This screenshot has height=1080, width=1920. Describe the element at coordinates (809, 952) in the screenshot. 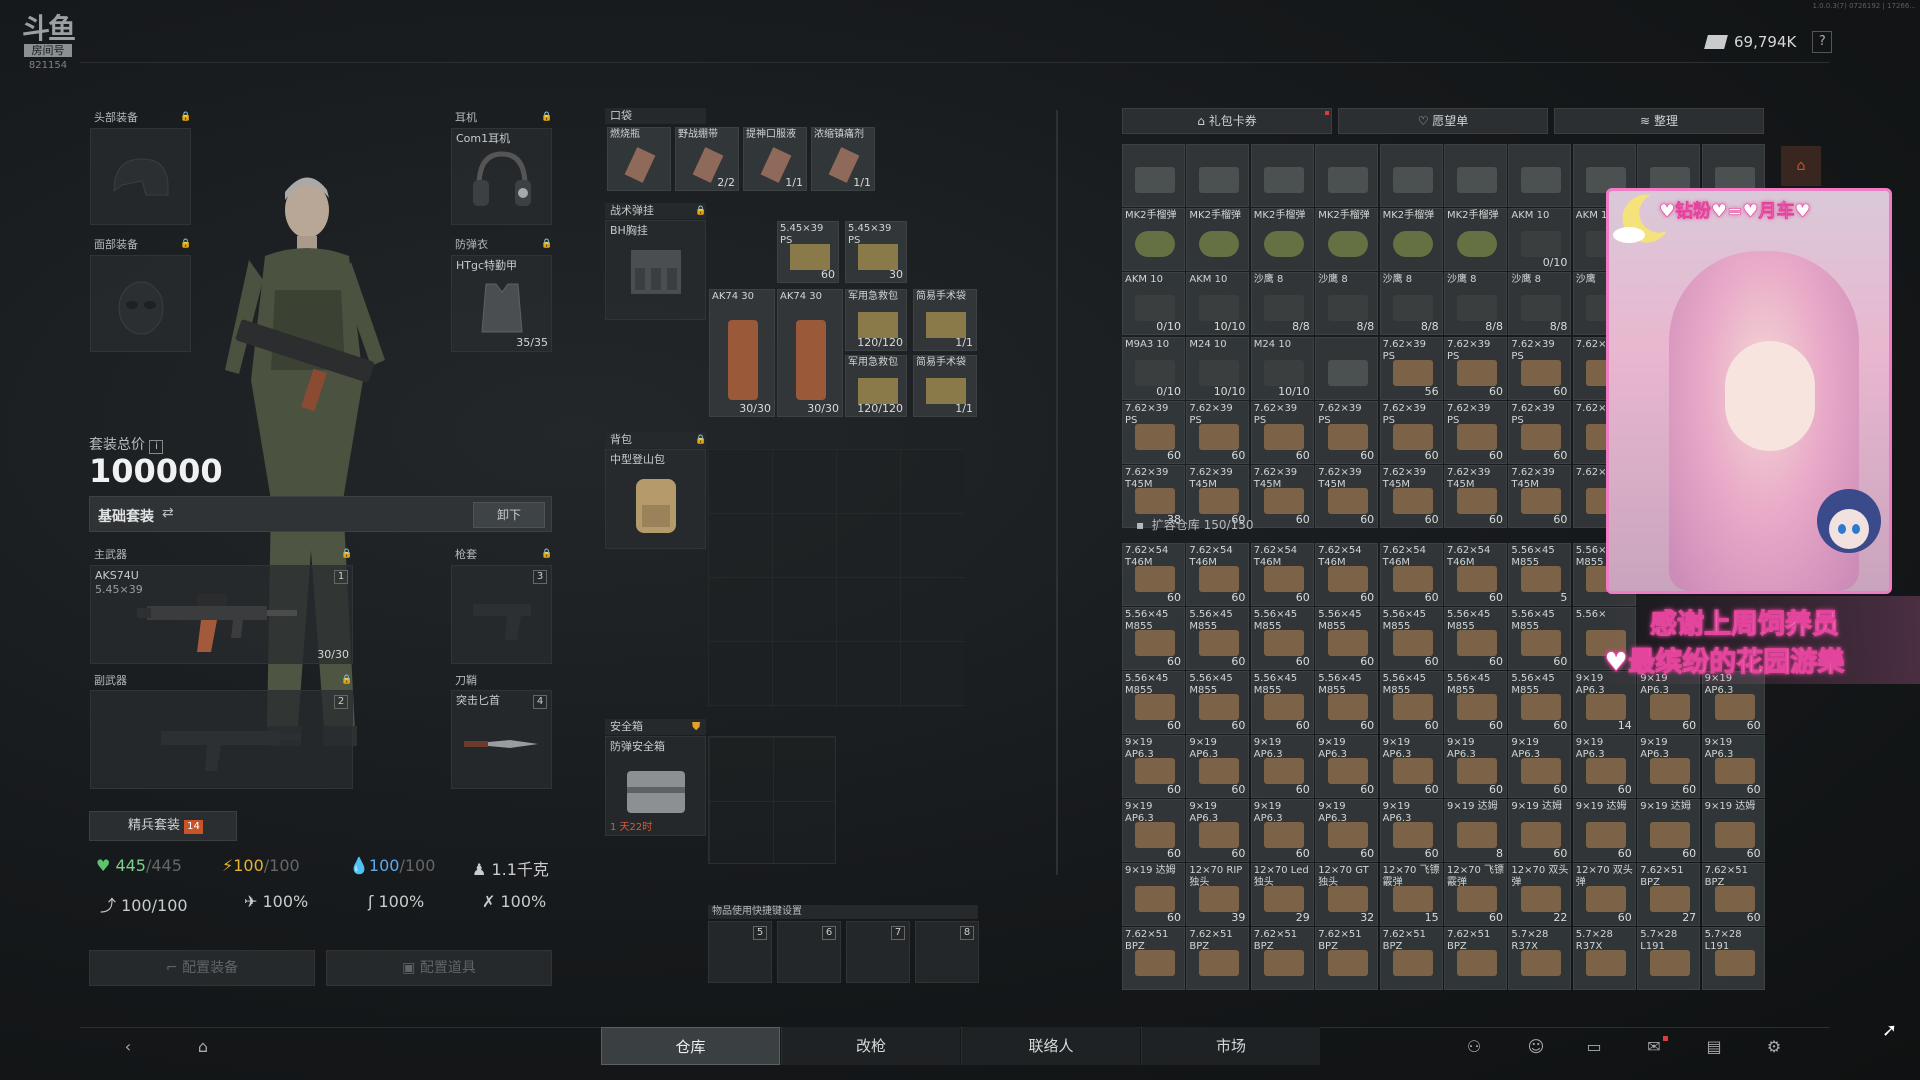

I see `quickbar-slot: 6` at that location.